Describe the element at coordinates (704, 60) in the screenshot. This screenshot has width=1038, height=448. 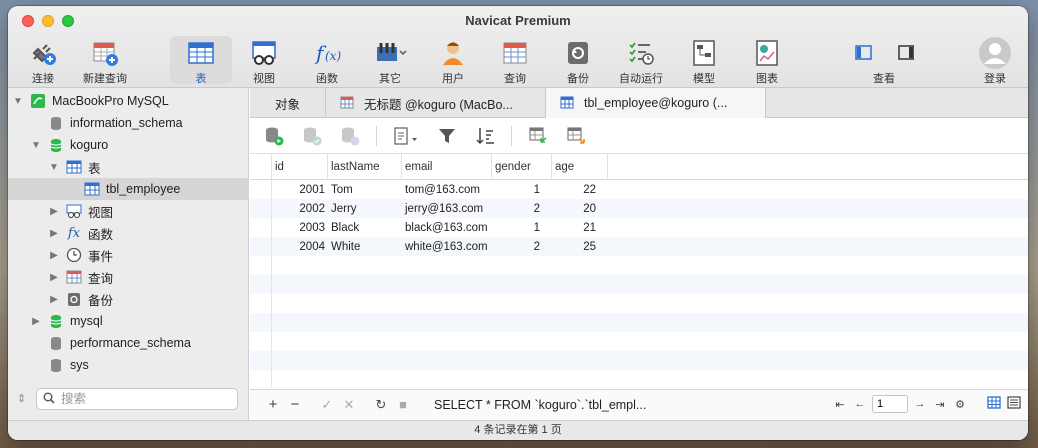
I see `model-button: 模型` at that location.